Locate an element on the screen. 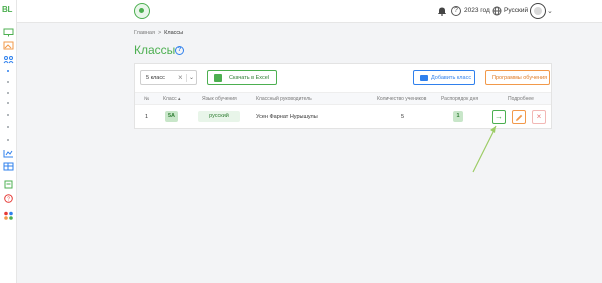  header-details: Подробнее is located at coordinates (521, 99).